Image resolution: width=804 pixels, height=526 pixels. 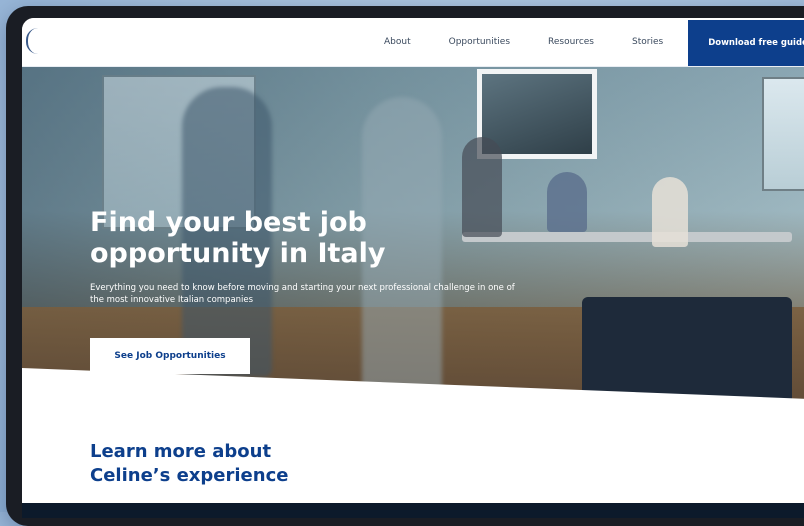 What do you see at coordinates (413, 510) in the screenshot?
I see `dark-section-band` at bounding box center [413, 510].